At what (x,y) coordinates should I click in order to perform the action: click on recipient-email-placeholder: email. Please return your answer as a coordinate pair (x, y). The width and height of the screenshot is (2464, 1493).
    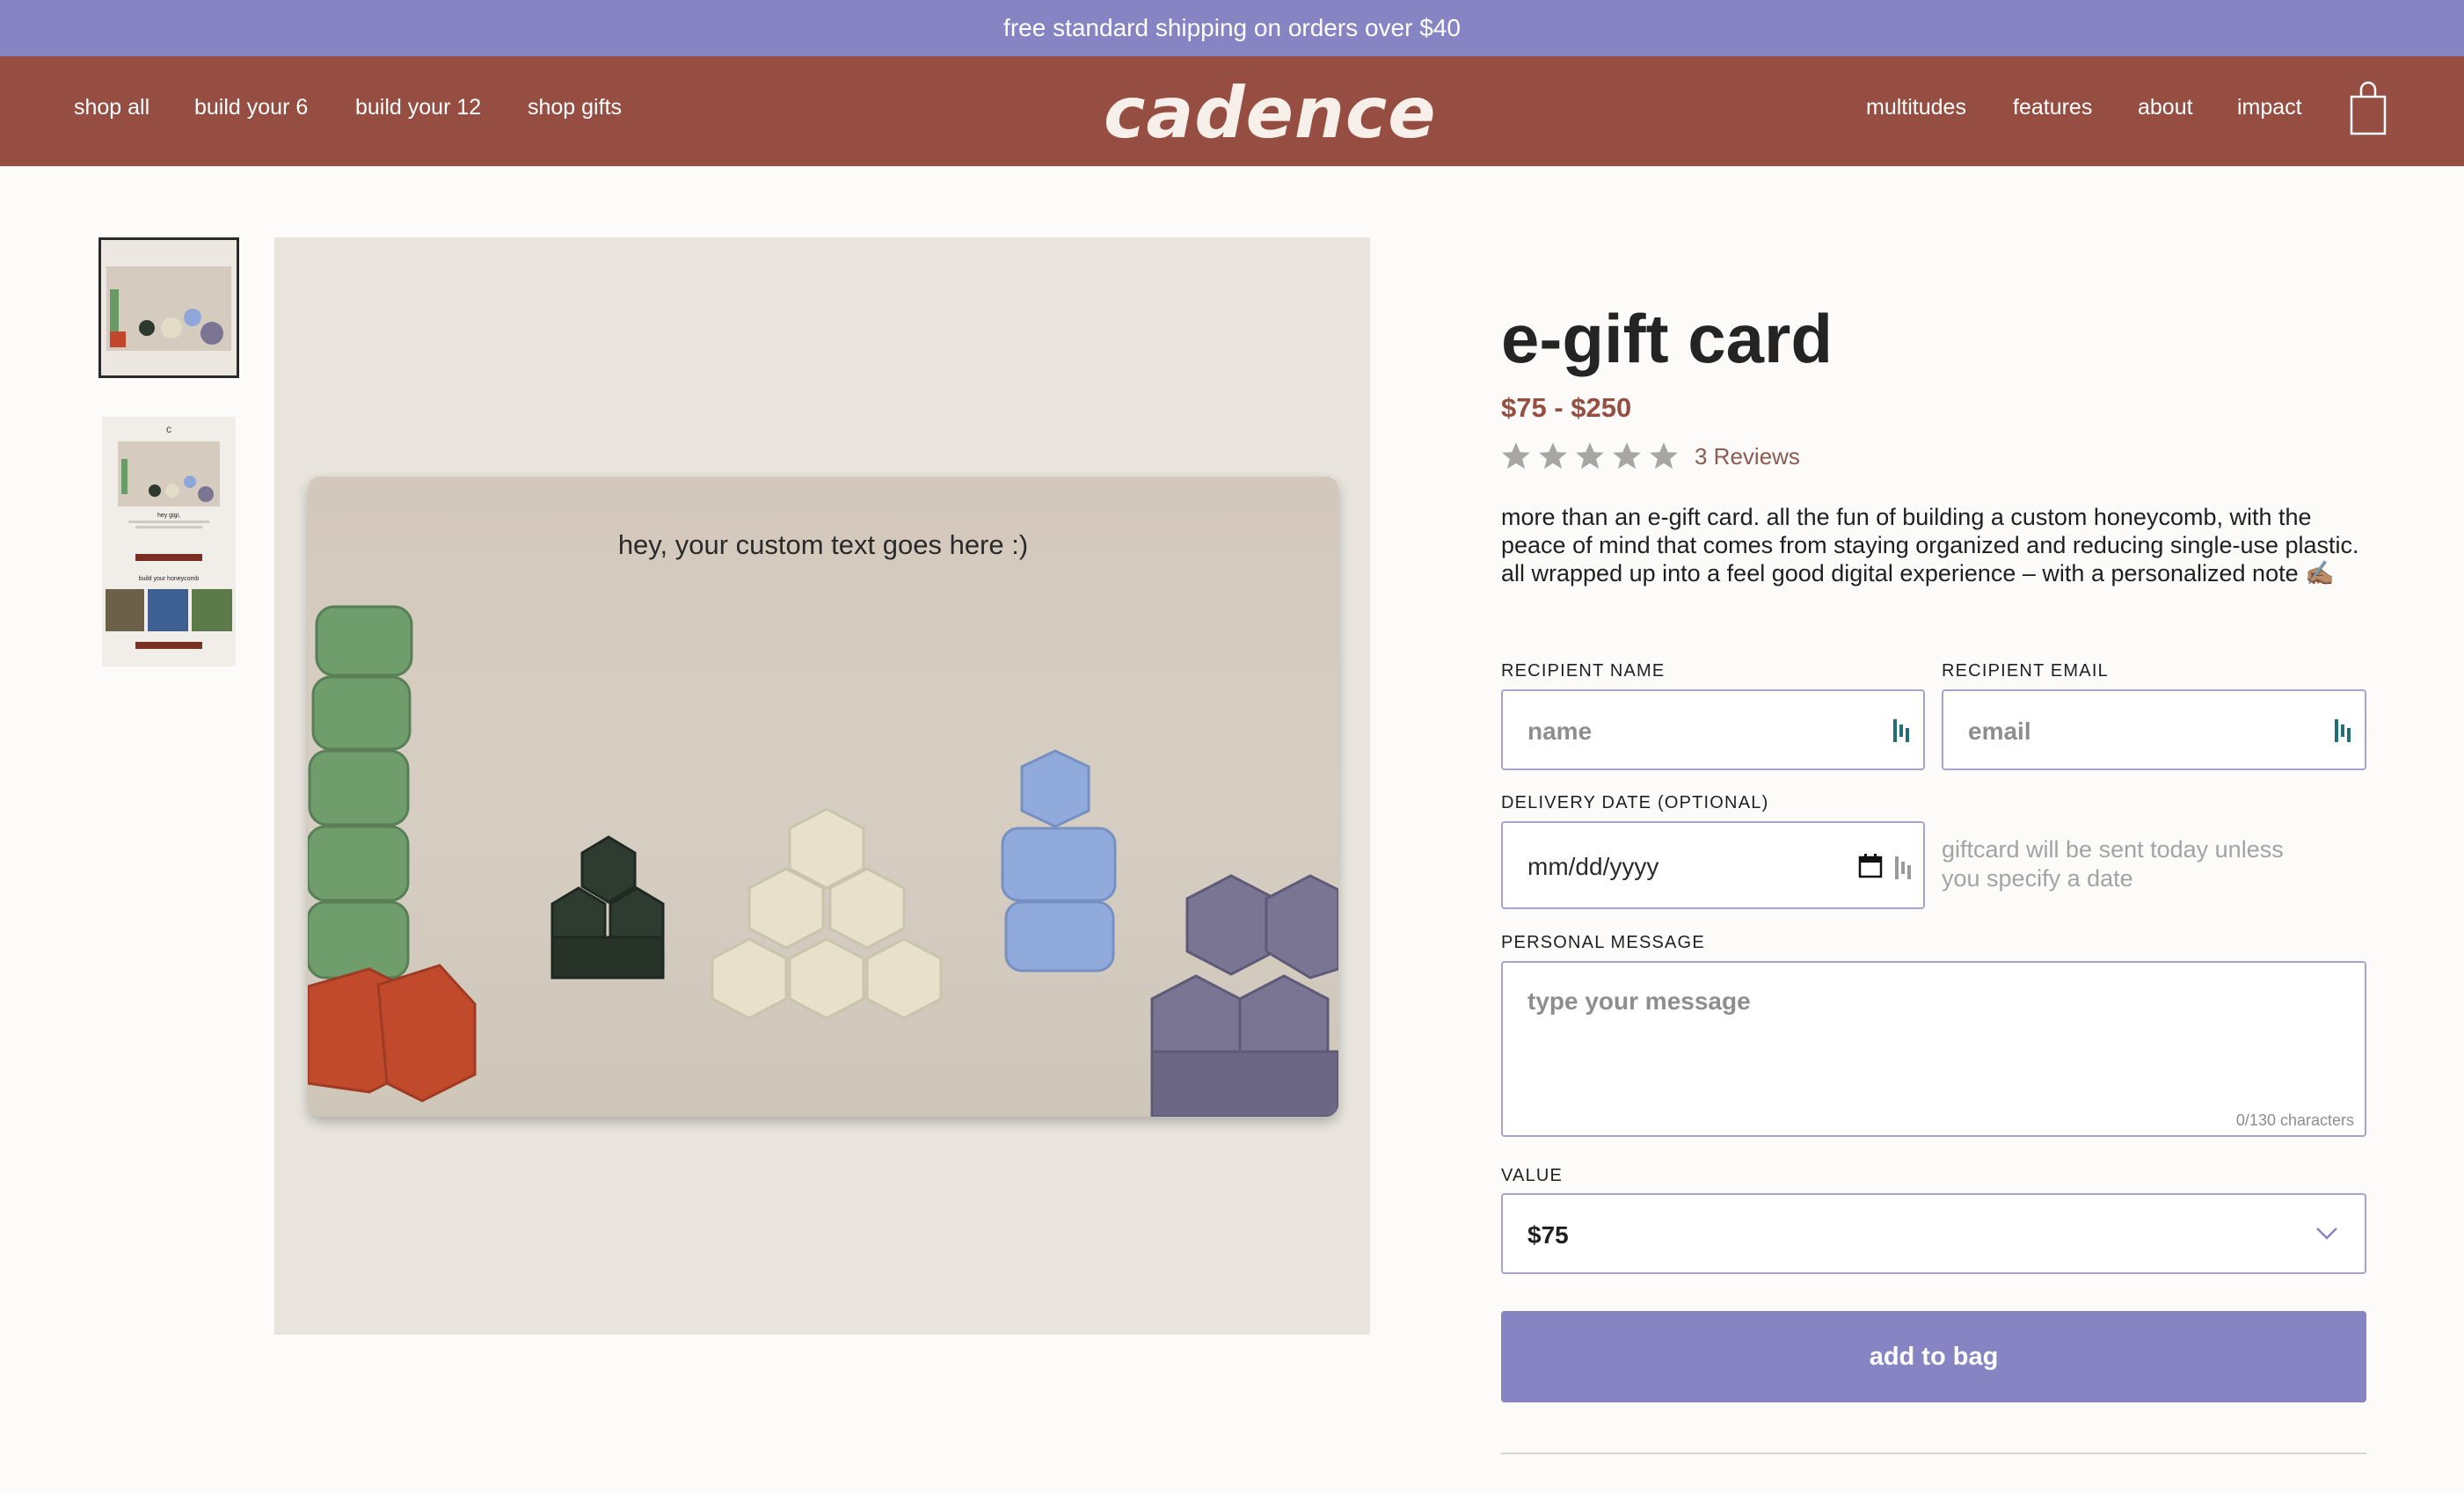
    Looking at the image, I should click on (2000, 731).